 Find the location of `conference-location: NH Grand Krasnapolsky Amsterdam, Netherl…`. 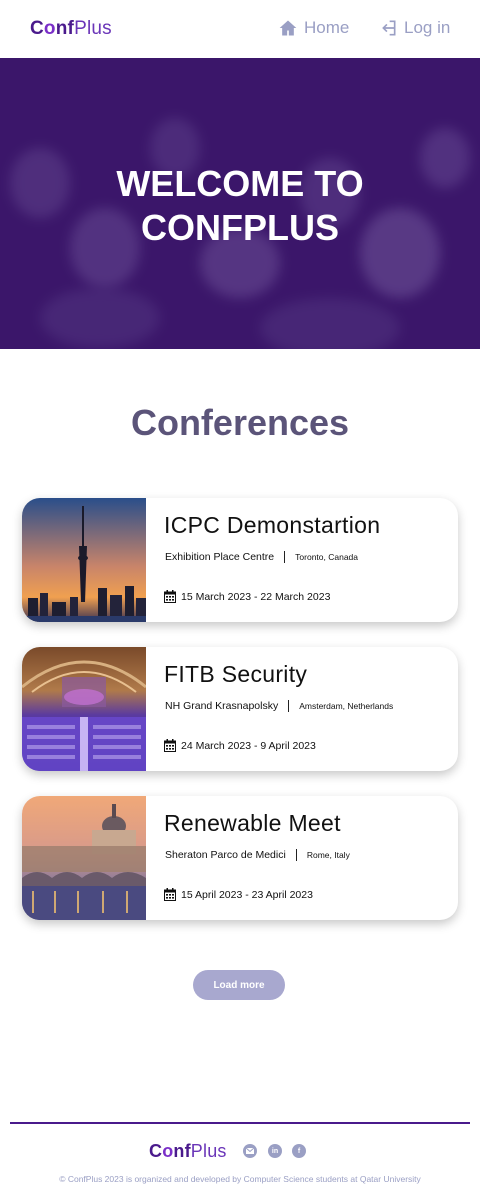

conference-location: NH Grand Krasnapolsky Amsterdam, Netherl… is located at coordinates (279, 706).